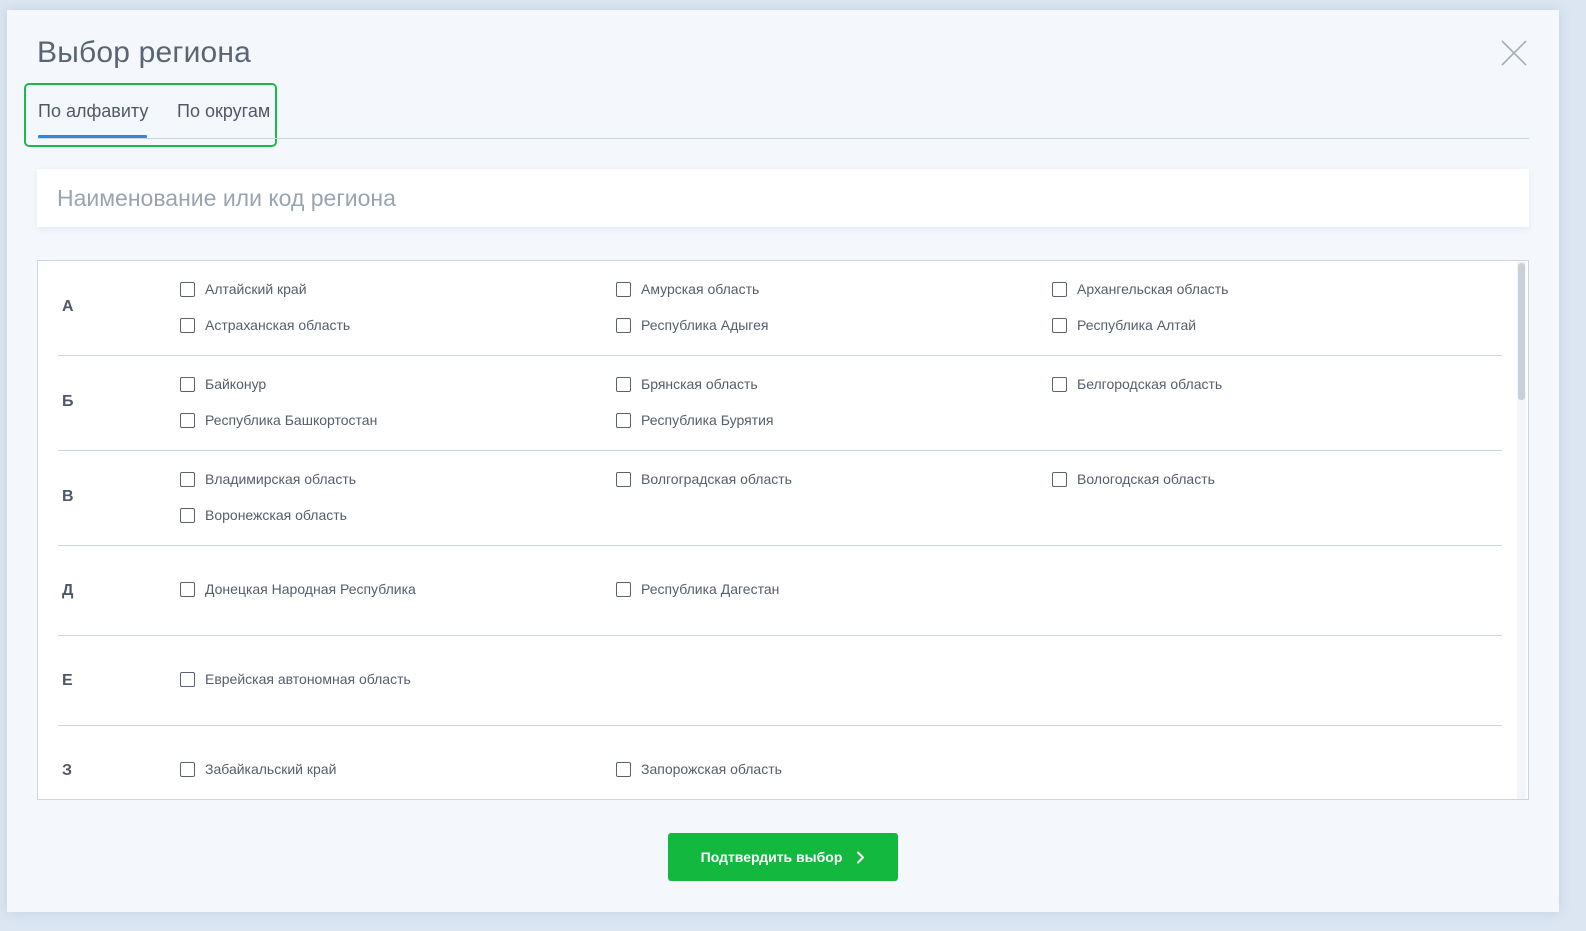 This screenshot has width=1586, height=931. I want to click on letter-group-z: З Забайкальский край Запорожская область, so click(780, 762).